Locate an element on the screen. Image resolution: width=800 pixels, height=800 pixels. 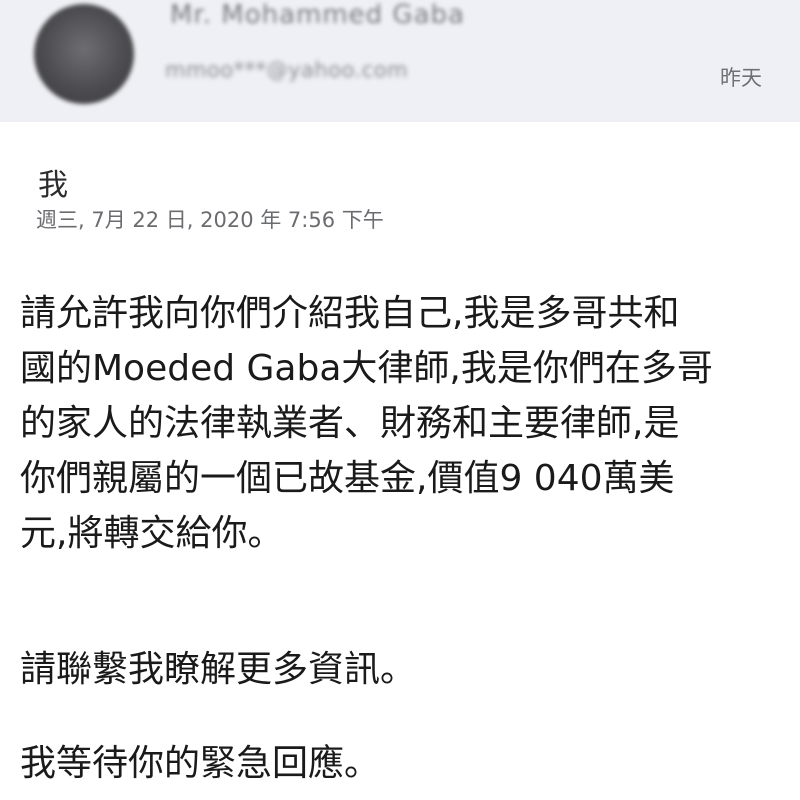
message-paragraph: 我等待你的緊急回應。 is located at coordinates (200, 763).